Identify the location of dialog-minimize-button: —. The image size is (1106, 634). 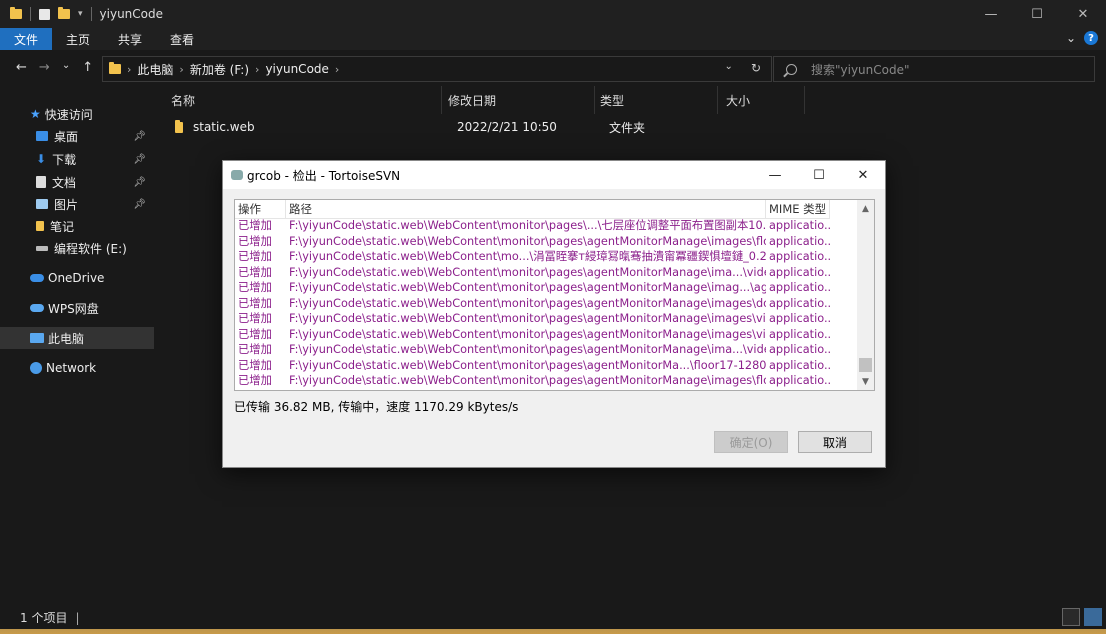
(775, 175).